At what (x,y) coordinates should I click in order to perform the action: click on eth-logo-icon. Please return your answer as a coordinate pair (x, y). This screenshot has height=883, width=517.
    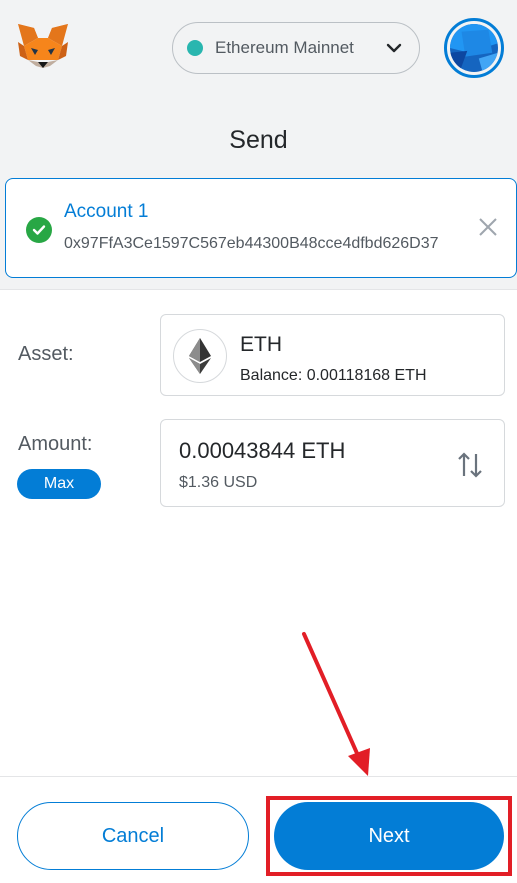
    Looking at the image, I should click on (200, 356).